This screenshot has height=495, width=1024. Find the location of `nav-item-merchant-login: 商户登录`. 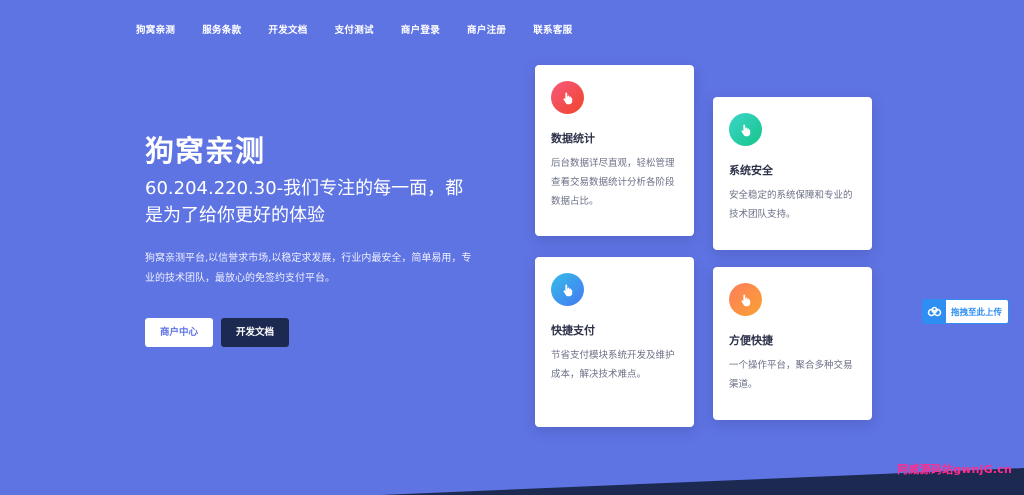

nav-item-merchant-login: 商户登录 is located at coordinates (420, 29).